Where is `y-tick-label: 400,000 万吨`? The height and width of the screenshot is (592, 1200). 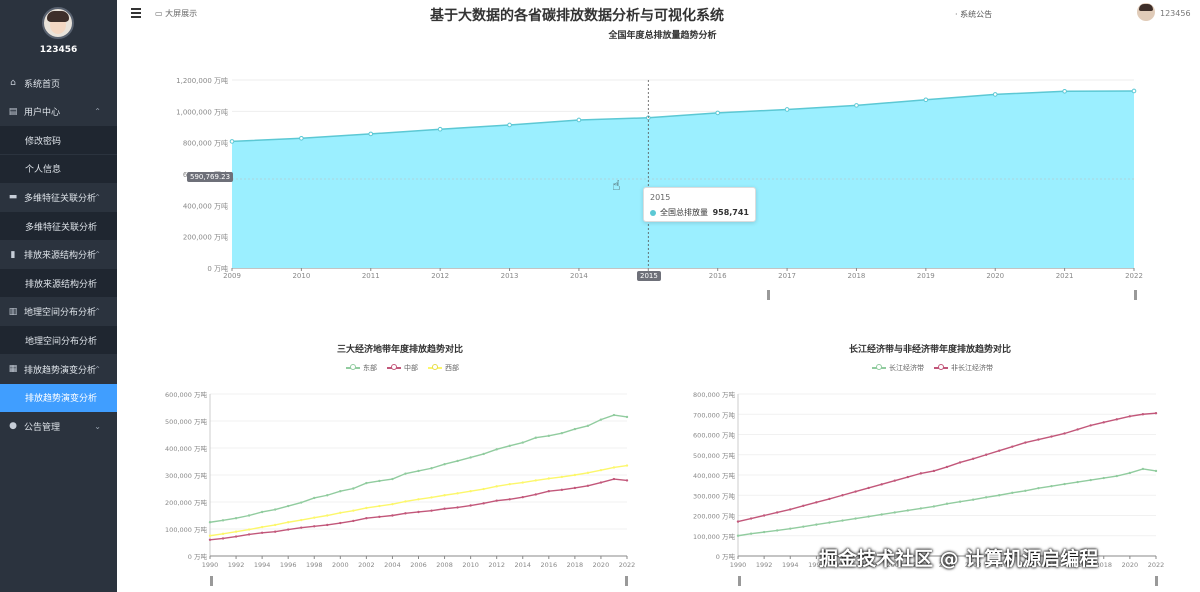 y-tick-label: 400,000 万吨 is located at coordinates (205, 205).